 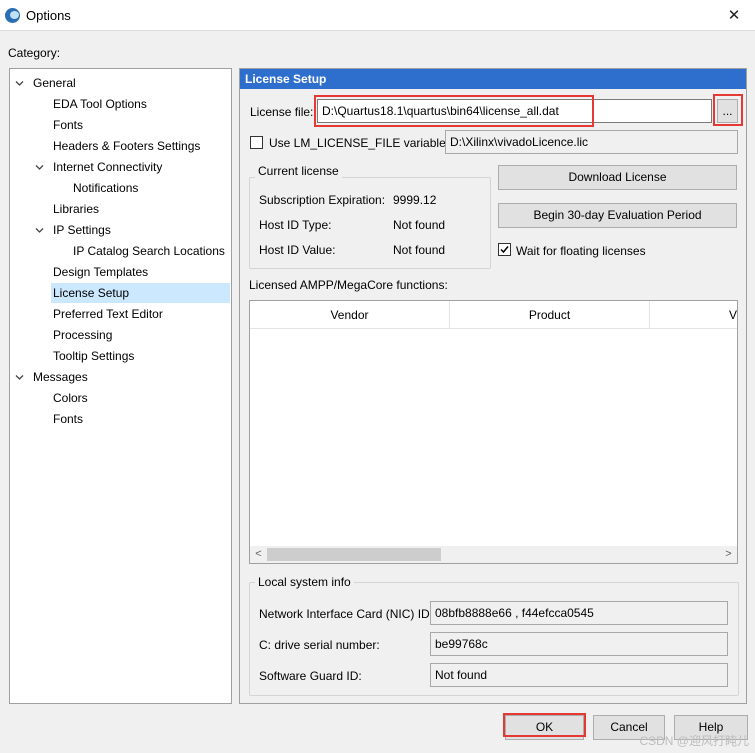 I want to click on tree-item: Internet Connectivity, so click(x=107, y=167).